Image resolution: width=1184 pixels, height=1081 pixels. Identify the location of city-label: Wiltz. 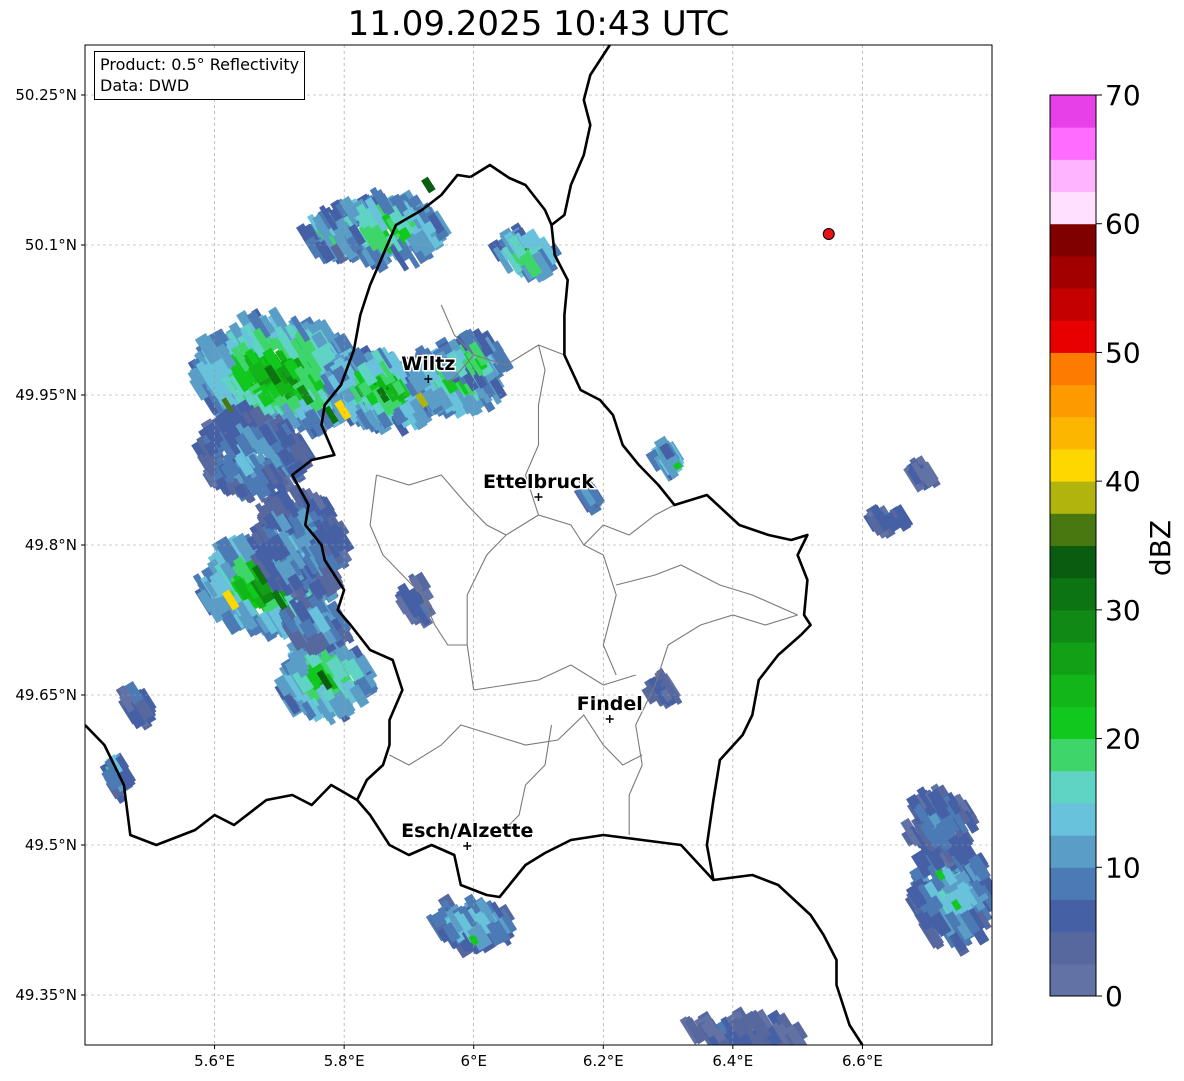
(428, 364).